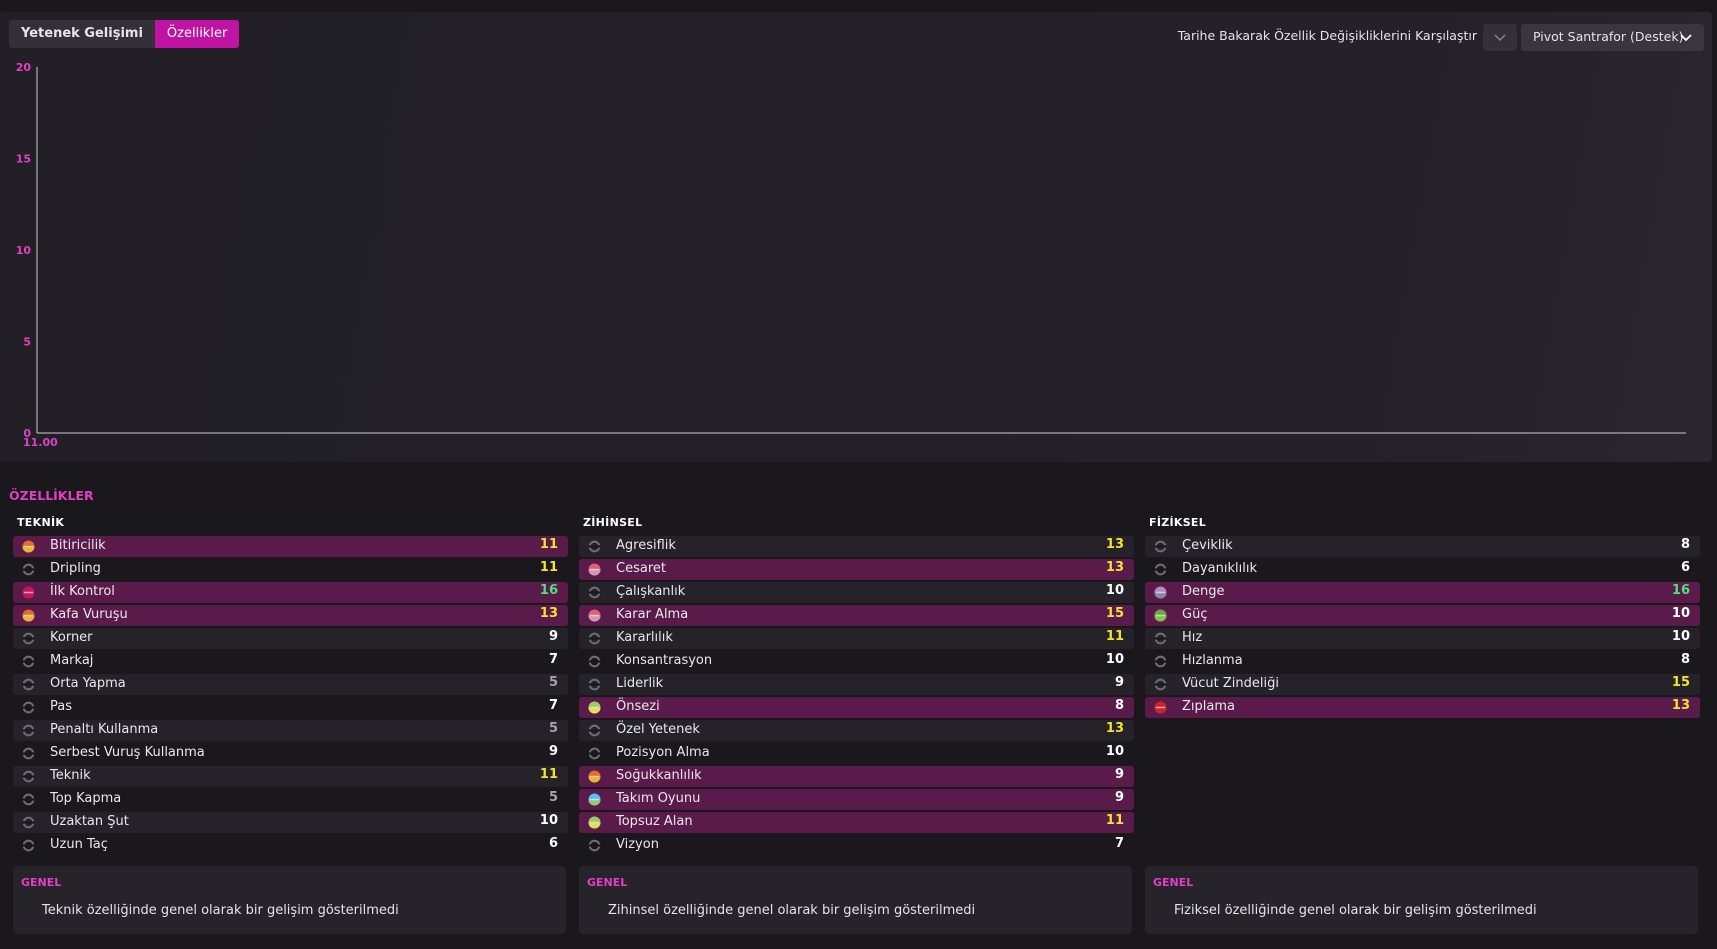  Describe the element at coordinates (40, 442) in the screenshot. I see `x-tick-label: 11.00` at that location.